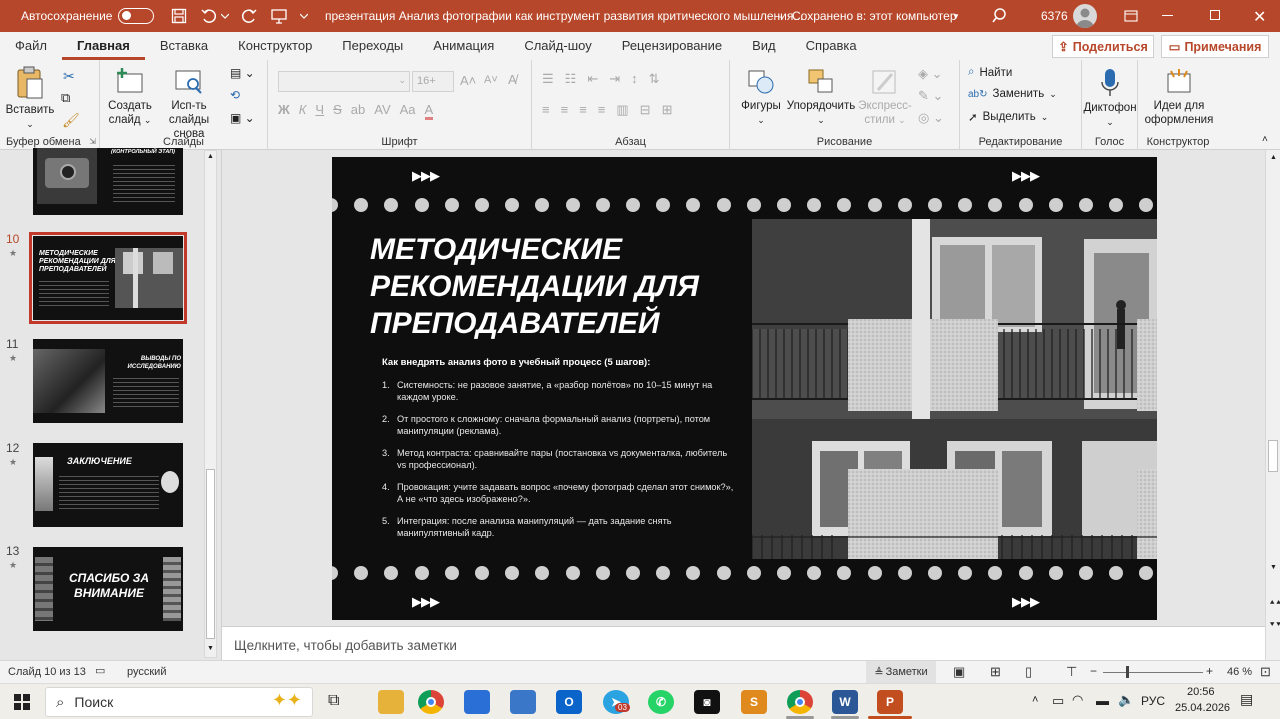 The height and width of the screenshot is (719, 1280). I want to click on thumbnail-slide-11: ВЫВОДЫ ПО ИССЛЕДОВАНИЮ, so click(108, 381).